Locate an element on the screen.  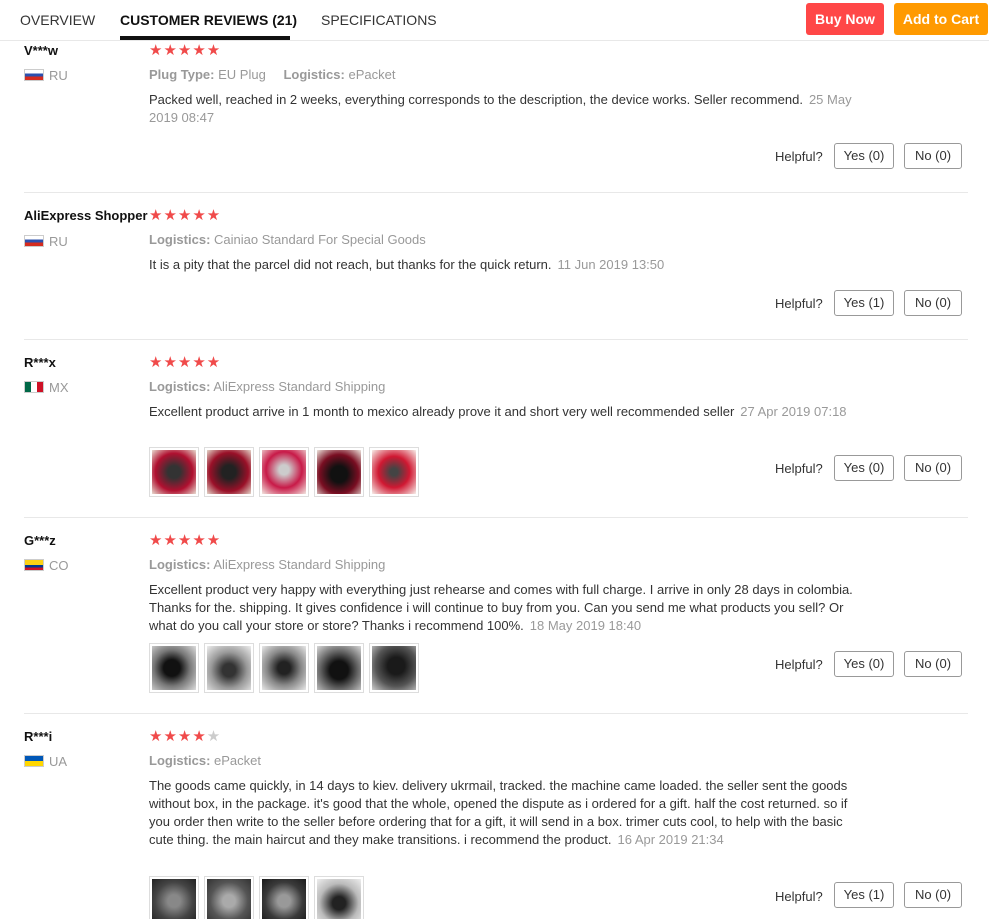
review-date: 18 May 2019 18:40 is located at coordinates (585, 625).